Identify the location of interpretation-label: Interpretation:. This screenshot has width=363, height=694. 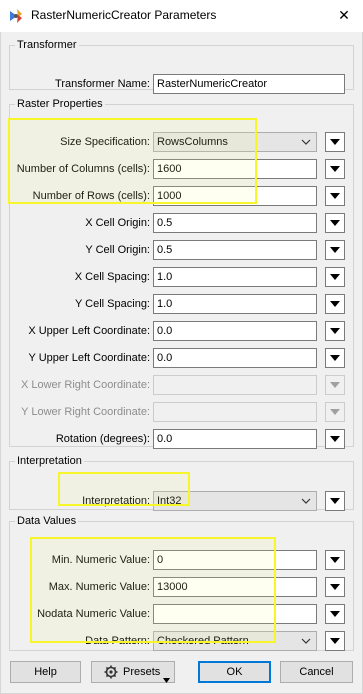
(116, 501).